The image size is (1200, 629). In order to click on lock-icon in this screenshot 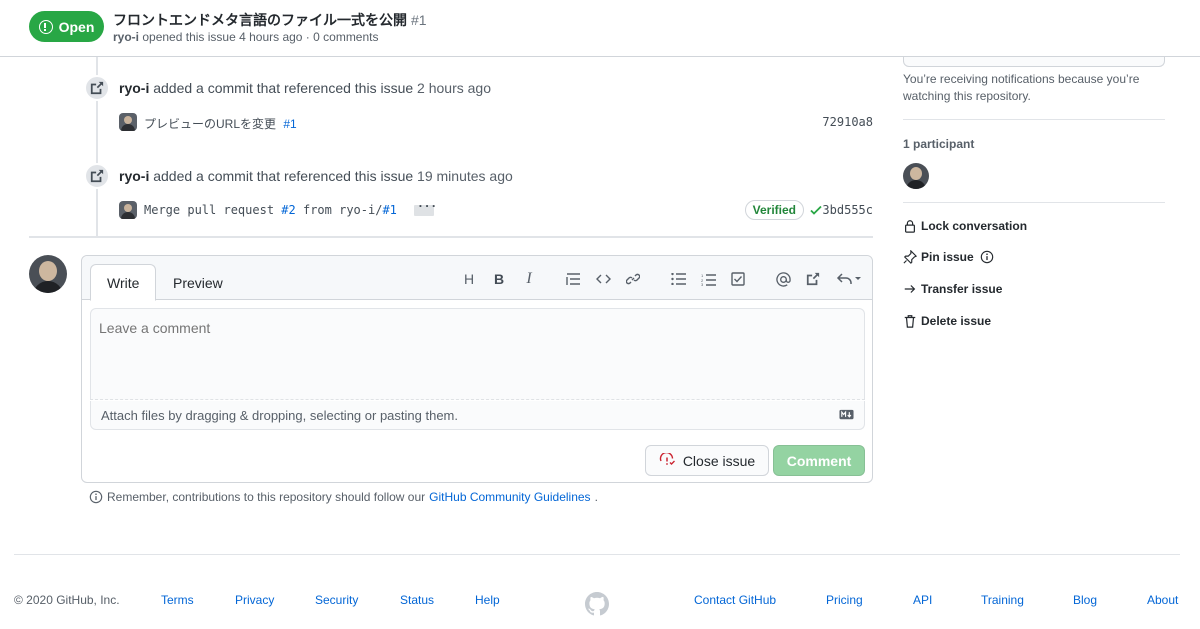, I will do `click(910, 226)`.